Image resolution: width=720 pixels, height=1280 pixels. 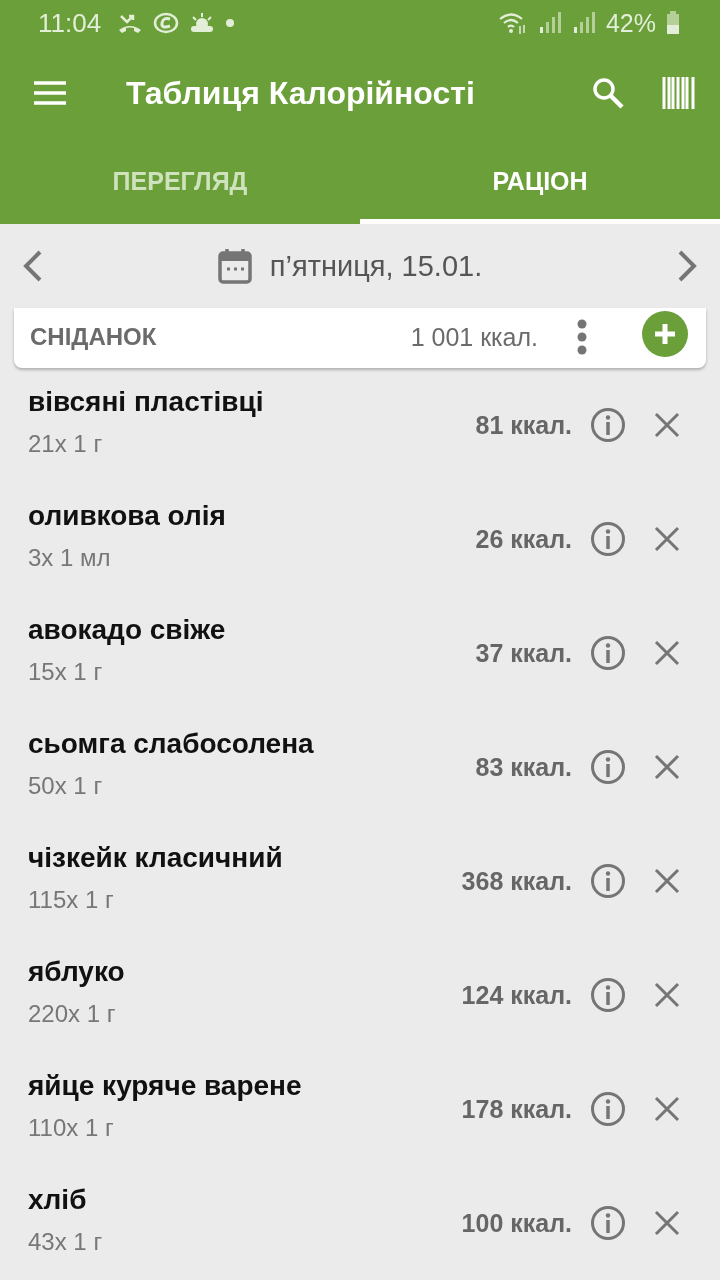 I want to click on search-button, so click(x=608, y=93).